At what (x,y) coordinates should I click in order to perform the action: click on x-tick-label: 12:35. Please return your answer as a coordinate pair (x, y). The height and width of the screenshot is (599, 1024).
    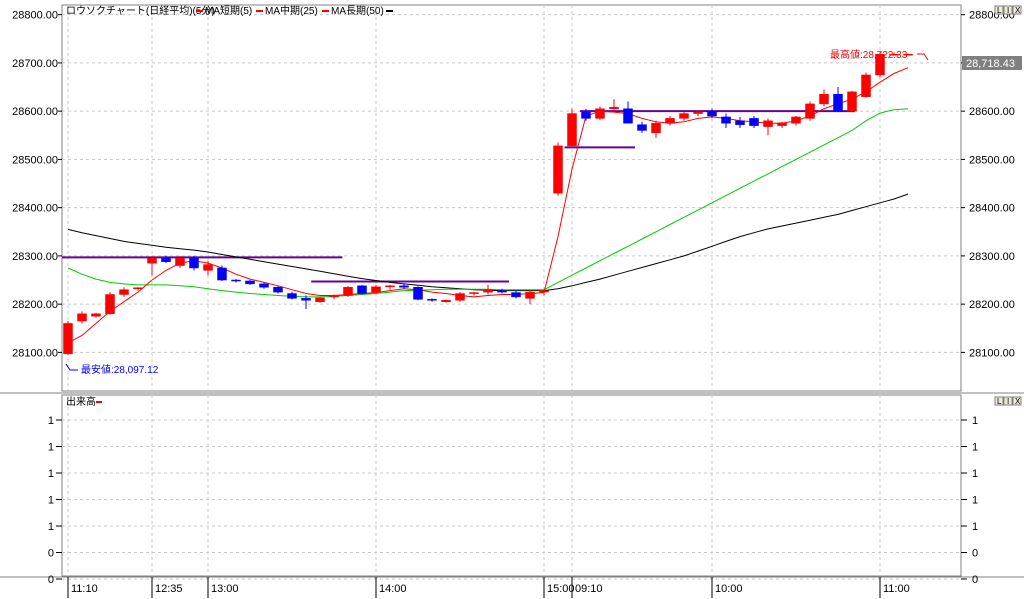
    Looking at the image, I should click on (169, 589).